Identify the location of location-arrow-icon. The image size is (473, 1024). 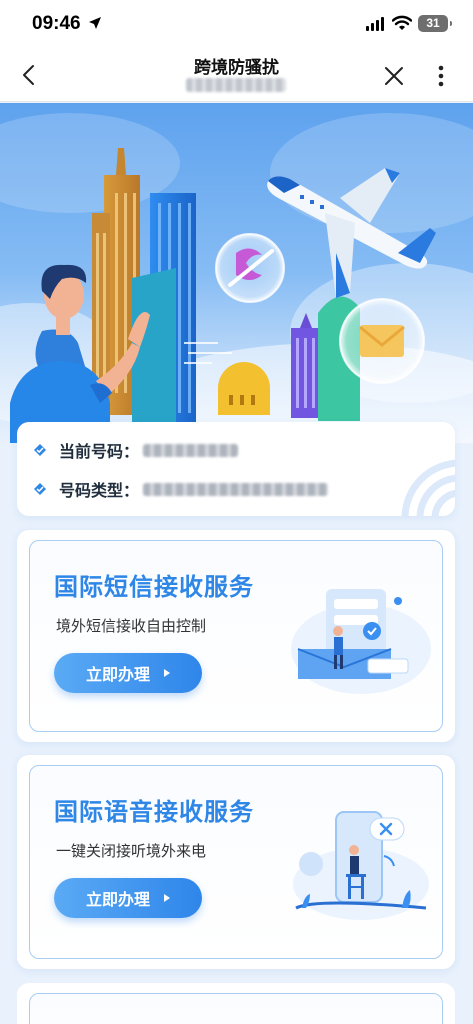
(95, 23).